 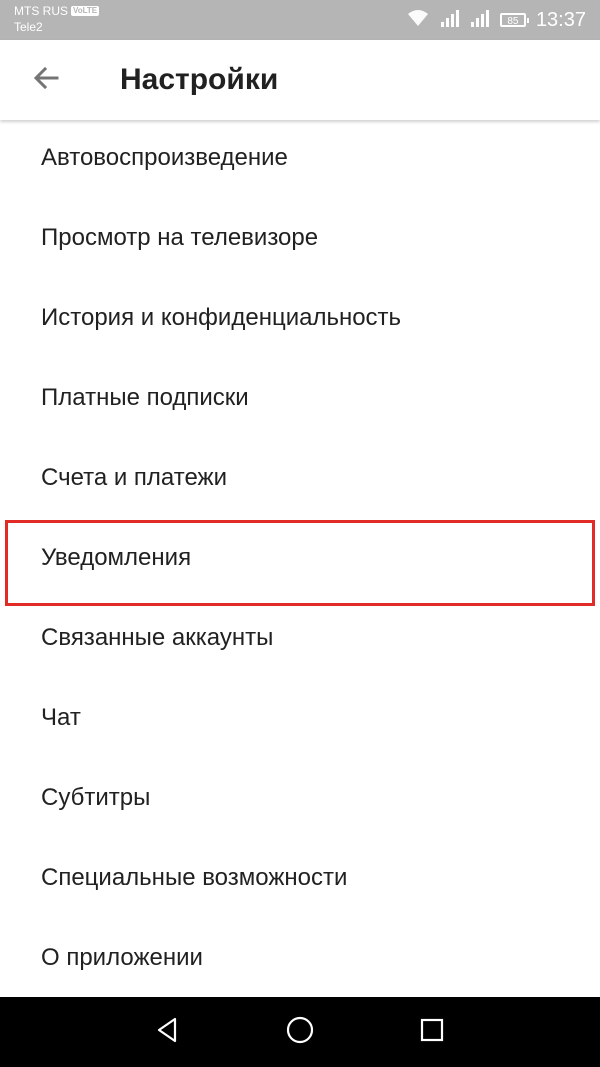 What do you see at coordinates (199, 79) in the screenshot?
I see `page-title: Настройки` at bounding box center [199, 79].